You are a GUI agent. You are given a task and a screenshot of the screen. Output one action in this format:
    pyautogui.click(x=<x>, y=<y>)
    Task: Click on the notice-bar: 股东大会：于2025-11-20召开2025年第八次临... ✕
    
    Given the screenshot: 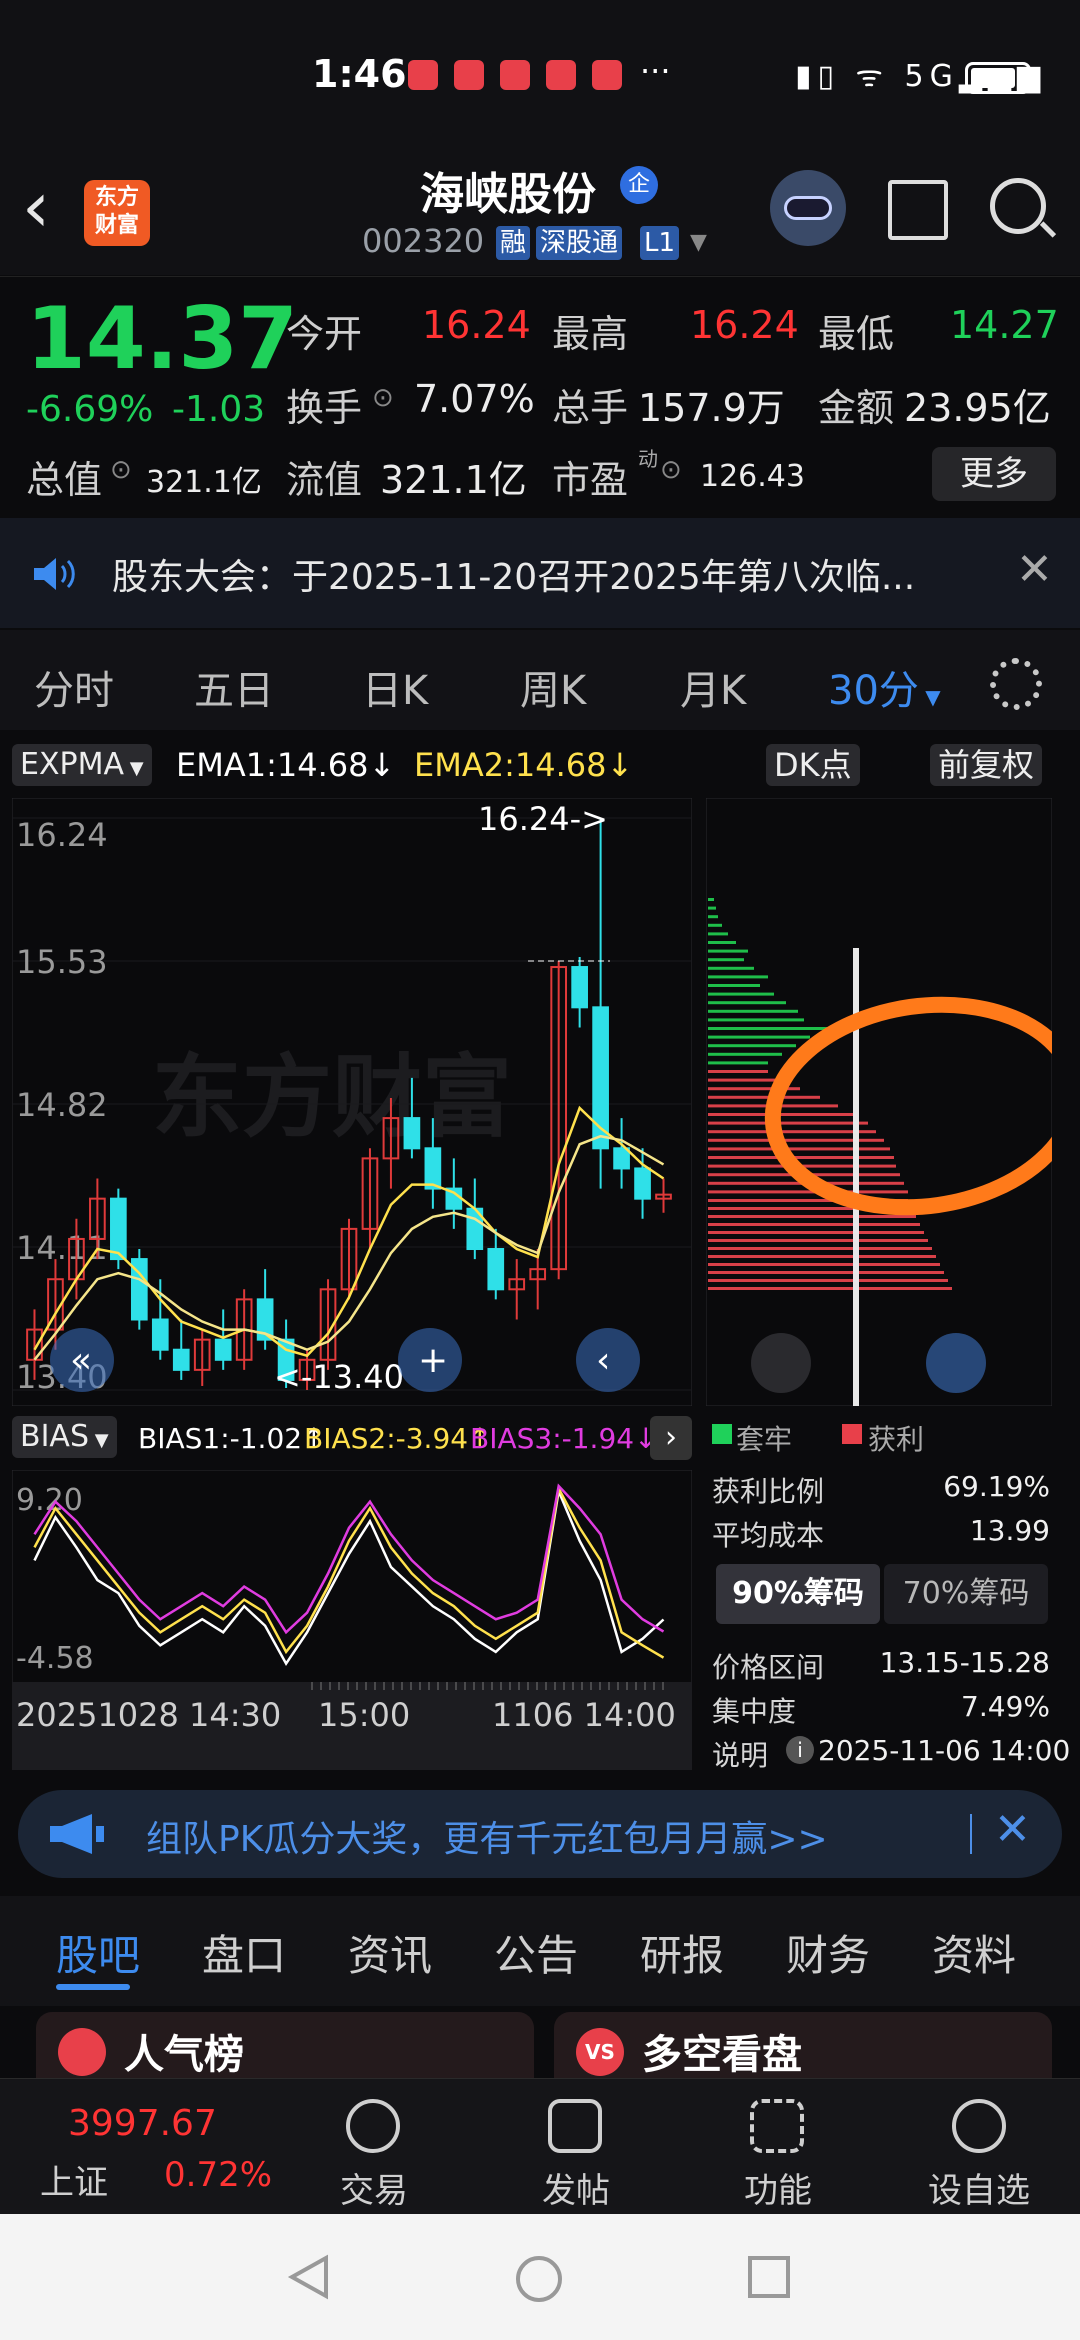 What is the action you would take?
    pyautogui.click(x=540, y=573)
    